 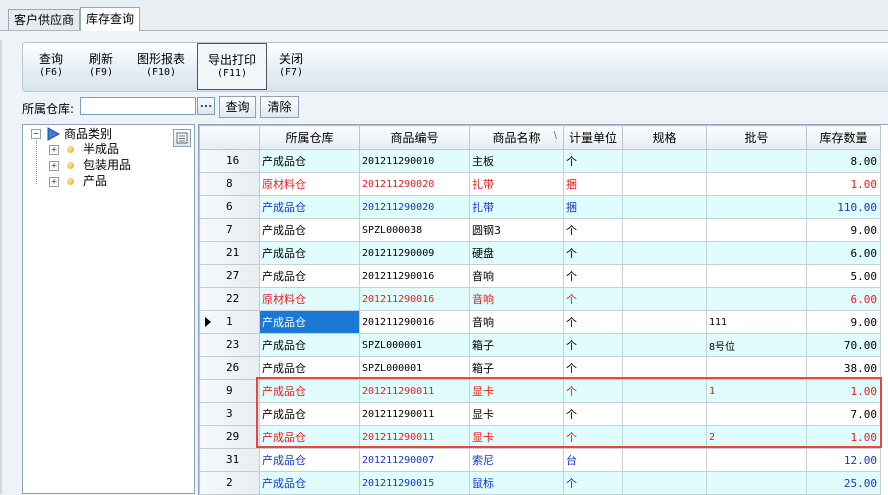 What do you see at coordinates (110, 19) in the screenshot?
I see `tab-inventory-query: 库存查询` at bounding box center [110, 19].